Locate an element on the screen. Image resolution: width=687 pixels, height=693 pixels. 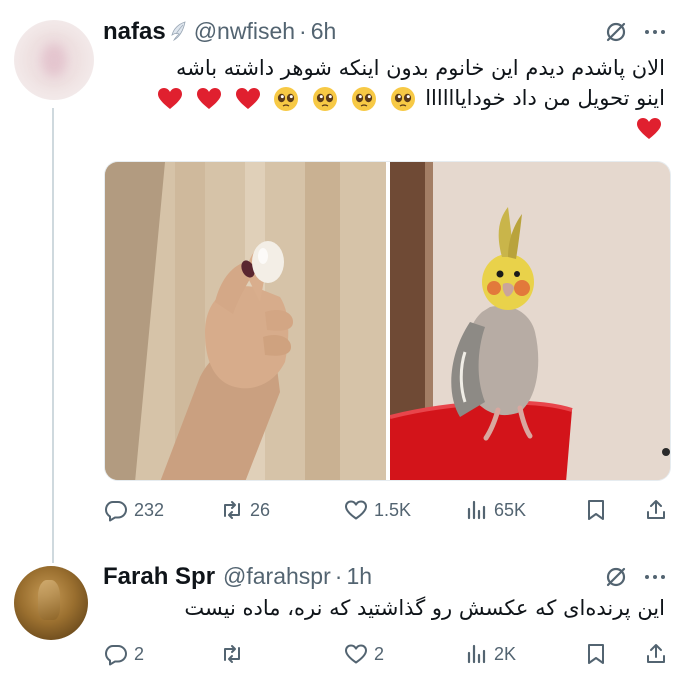
reply-count: 2 is located at coordinates (139, 653).